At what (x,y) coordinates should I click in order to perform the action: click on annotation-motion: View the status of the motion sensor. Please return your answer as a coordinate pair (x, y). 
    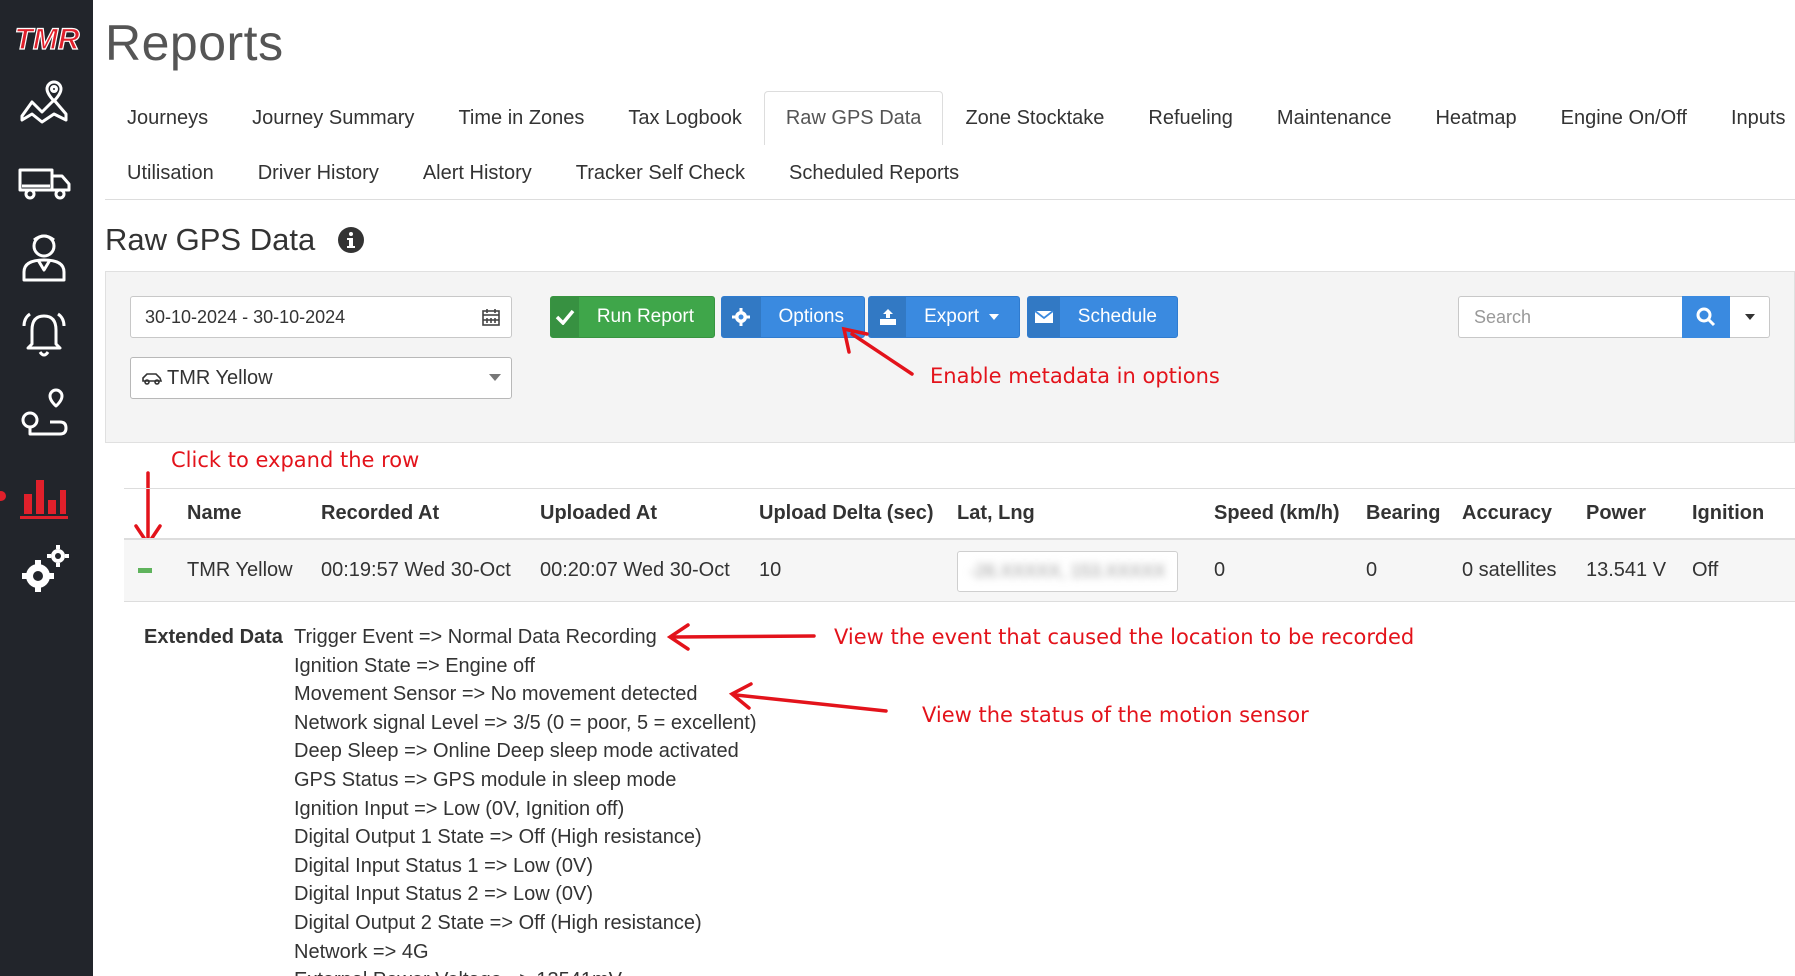
    Looking at the image, I should click on (1115, 715).